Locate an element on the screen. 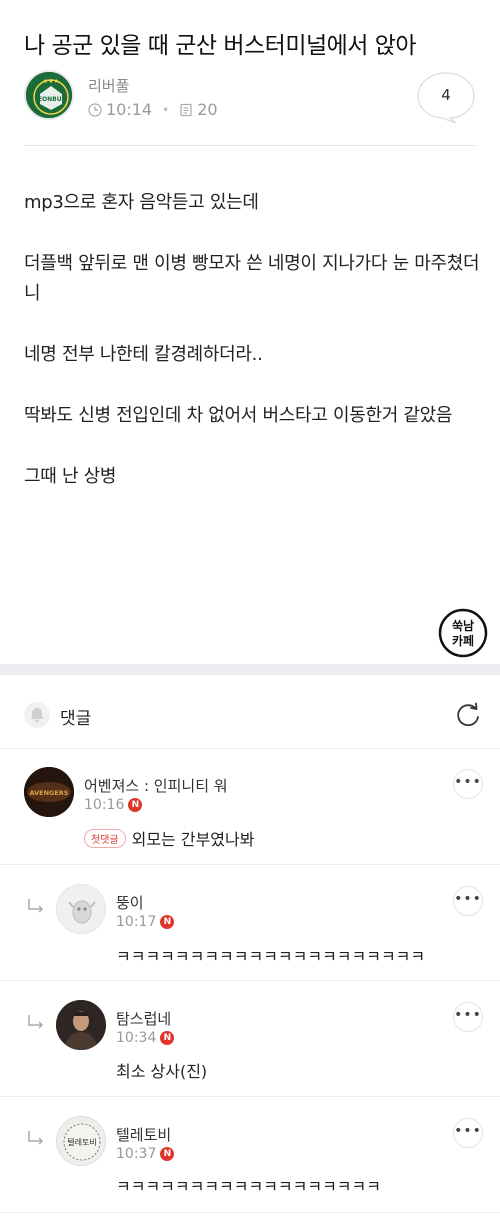 This screenshot has width=500, height=1227. comment-text: ㅋㅋㅋㅋㅋㅋㅋㅋㅋㅋㅋㅋㅋㅋㅋㅋㅋㅋㅋㅋㅋ is located at coordinates (271, 956).